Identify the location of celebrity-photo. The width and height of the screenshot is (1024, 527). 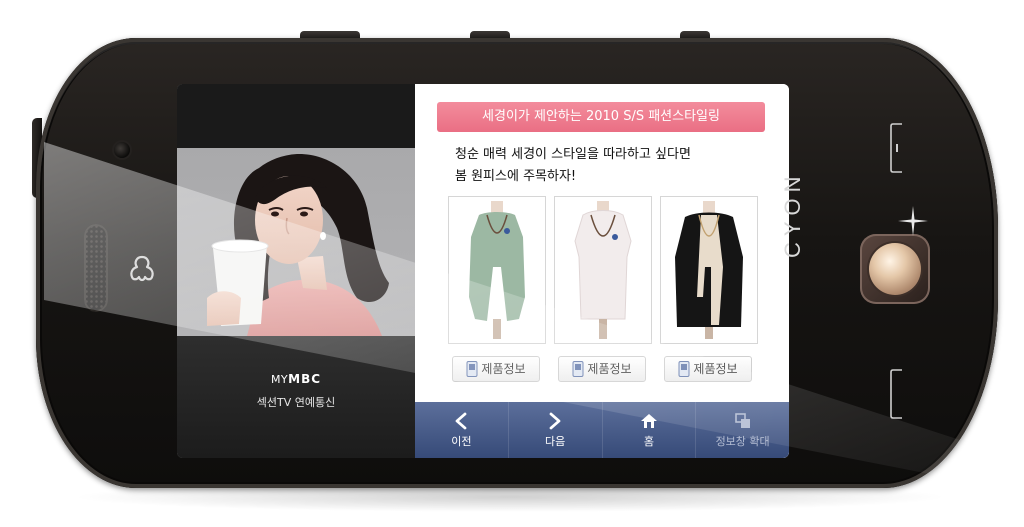
(296, 242).